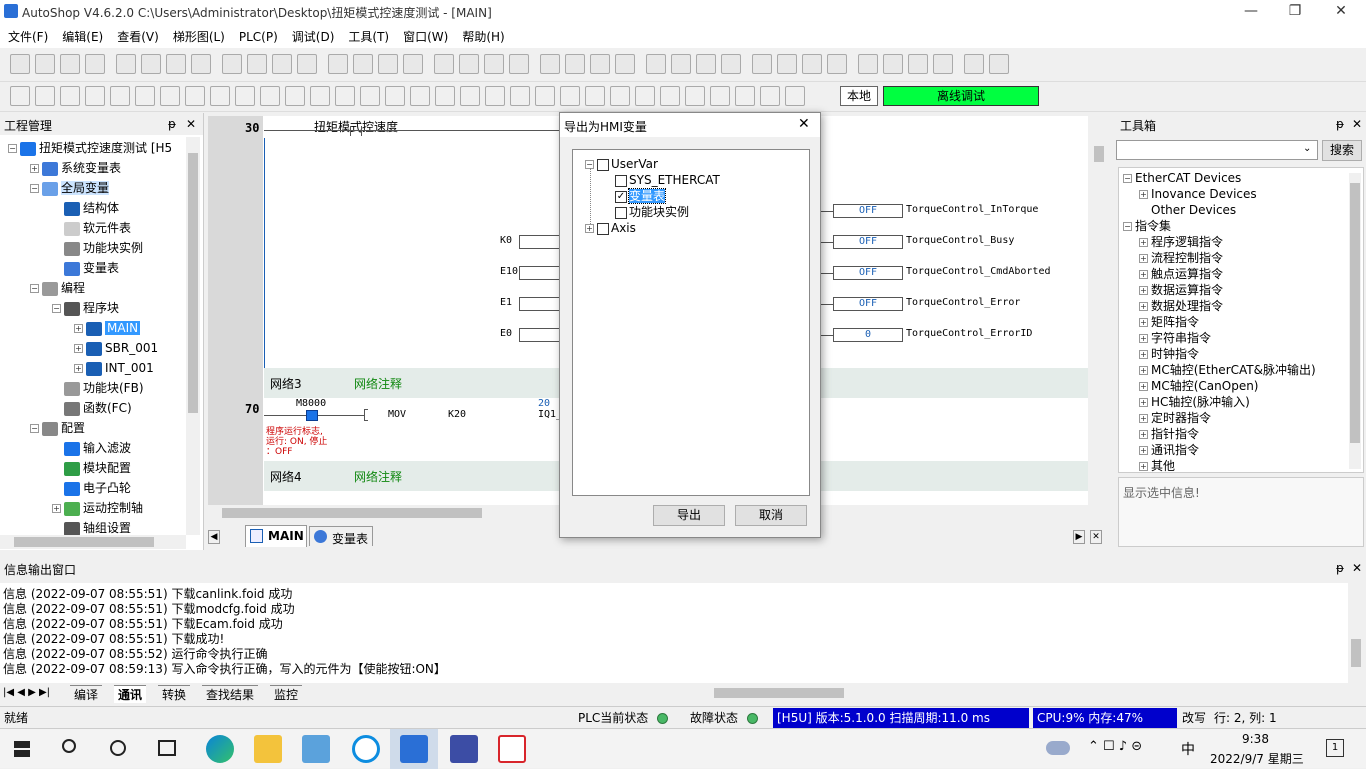 The height and width of the screenshot is (769, 1366). Describe the element at coordinates (84, 542) in the screenshot. I see `hscroll-thumb` at that location.